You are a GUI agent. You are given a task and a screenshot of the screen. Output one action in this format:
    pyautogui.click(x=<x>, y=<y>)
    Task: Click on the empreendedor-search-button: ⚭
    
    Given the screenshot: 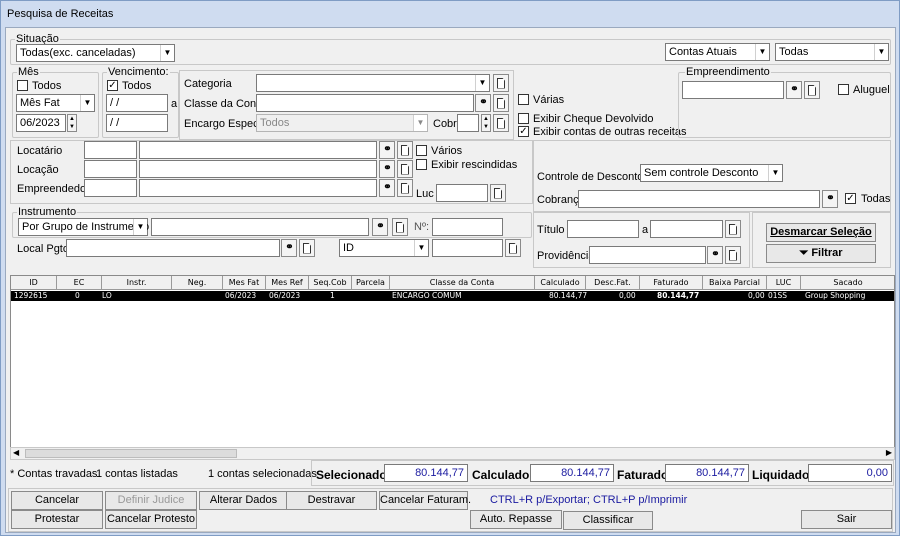 What is the action you would take?
    pyautogui.click(x=387, y=188)
    